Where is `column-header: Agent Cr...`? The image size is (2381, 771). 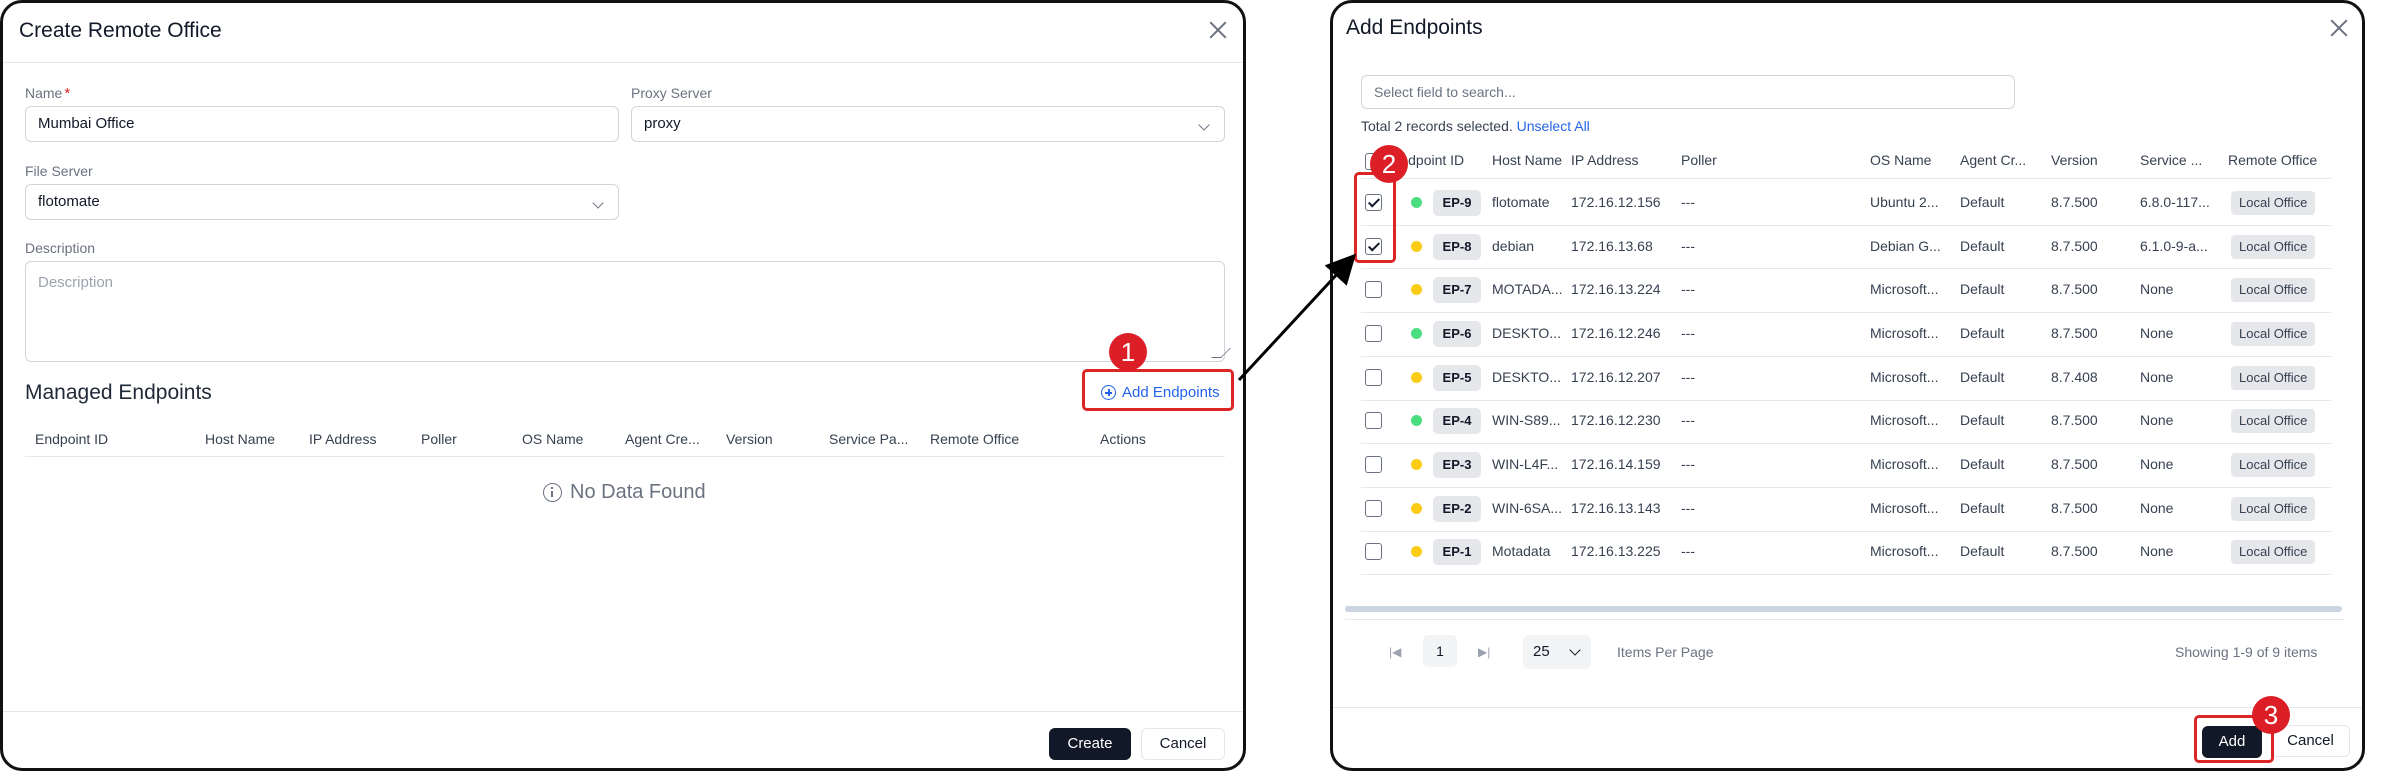
column-header: Agent Cr... is located at coordinates (1993, 160).